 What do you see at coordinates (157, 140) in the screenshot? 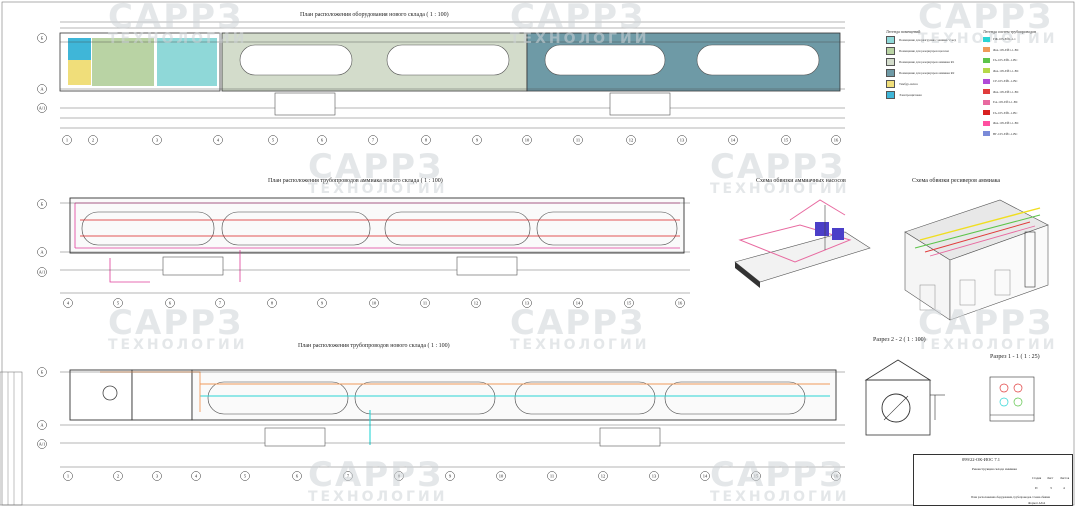
I see `axis-bubble: 3` at bounding box center [157, 140].